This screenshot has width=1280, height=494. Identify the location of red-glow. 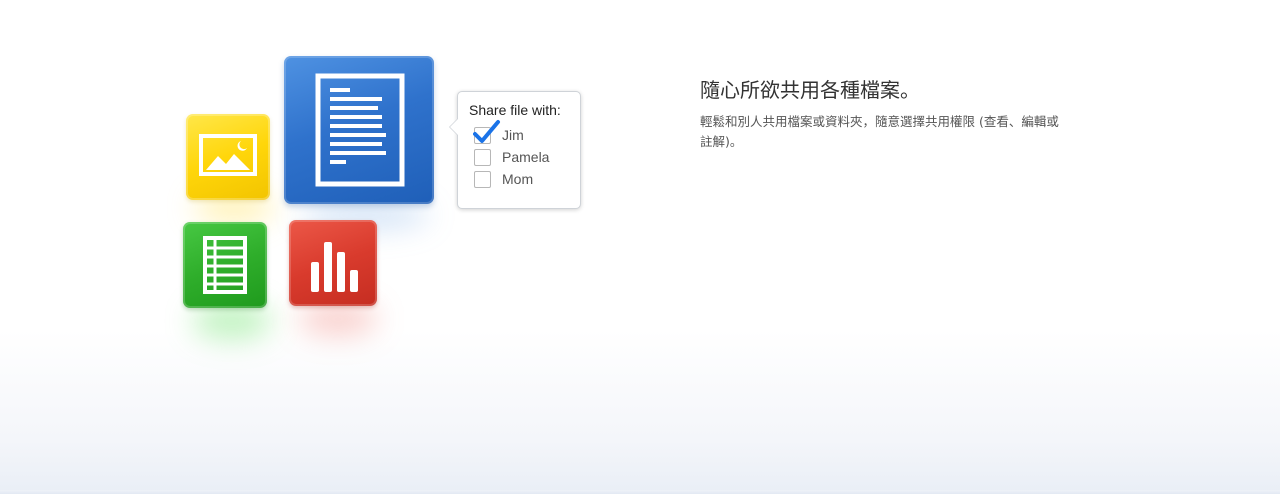
(338, 319).